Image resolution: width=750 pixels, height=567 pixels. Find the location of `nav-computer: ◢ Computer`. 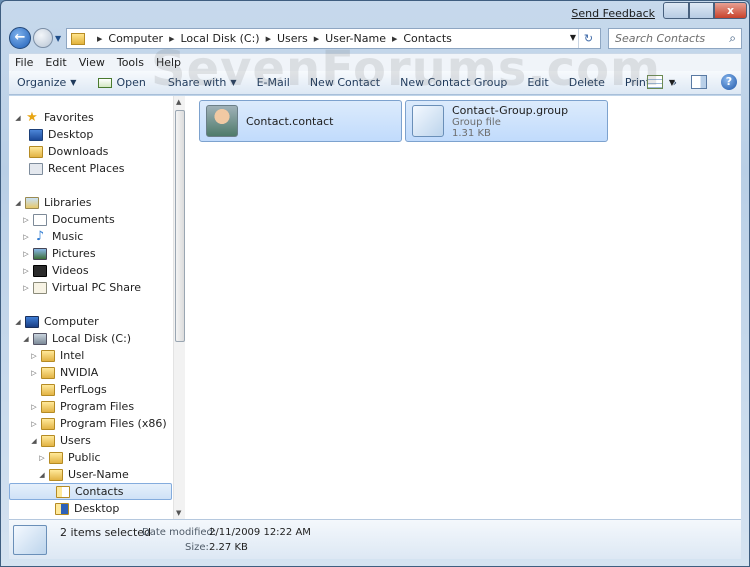

nav-computer: ◢ Computer is located at coordinates (56, 321).